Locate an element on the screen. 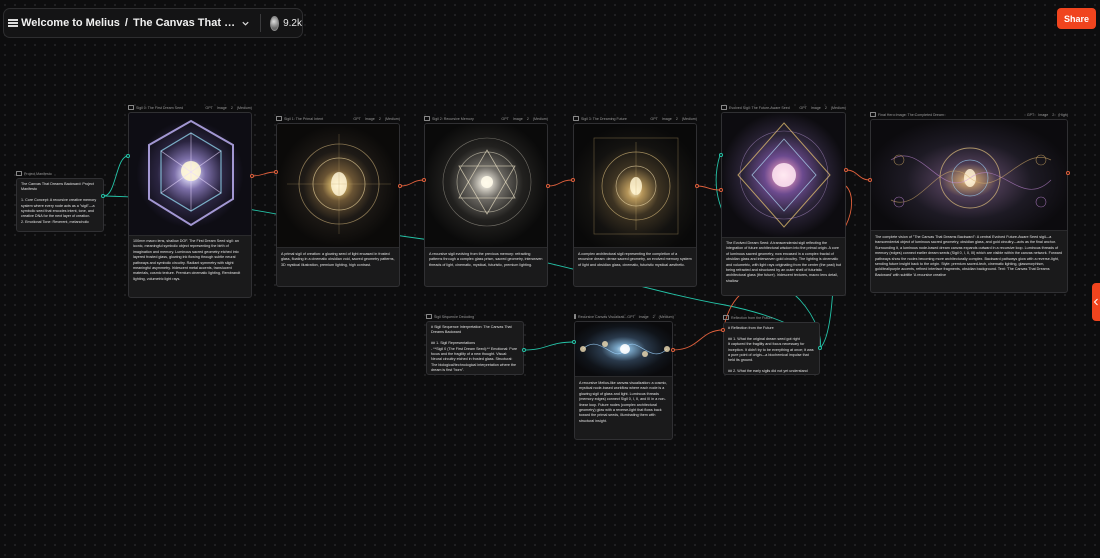  side-panel-toggle is located at coordinates (1096, 302).